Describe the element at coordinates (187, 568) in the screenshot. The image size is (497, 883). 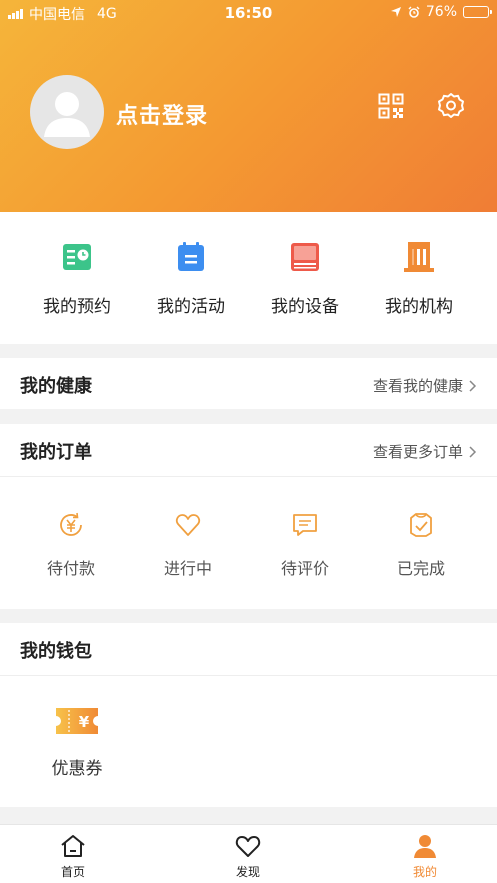
I see `order-label-in-progress: 进行中` at that location.